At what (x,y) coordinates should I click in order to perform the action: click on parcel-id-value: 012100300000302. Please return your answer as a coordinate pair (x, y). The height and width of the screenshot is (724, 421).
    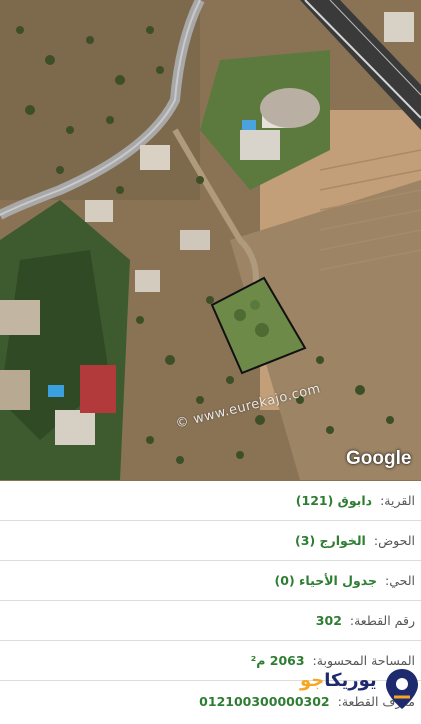
    Looking at the image, I should click on (264, 701).